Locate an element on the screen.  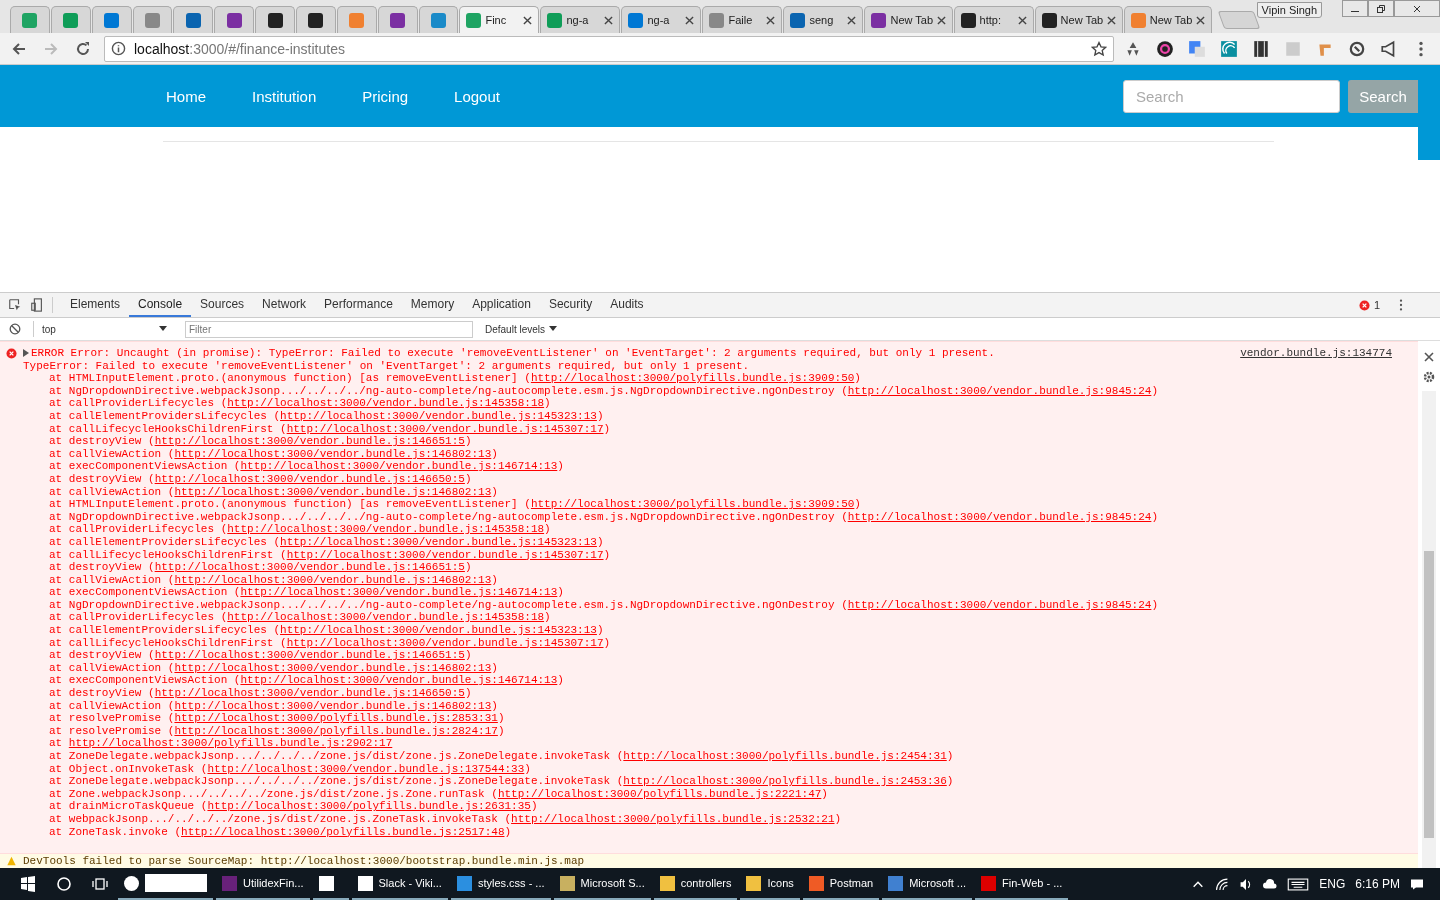
devtools-tab: Console is located at coordinates (160, 305).